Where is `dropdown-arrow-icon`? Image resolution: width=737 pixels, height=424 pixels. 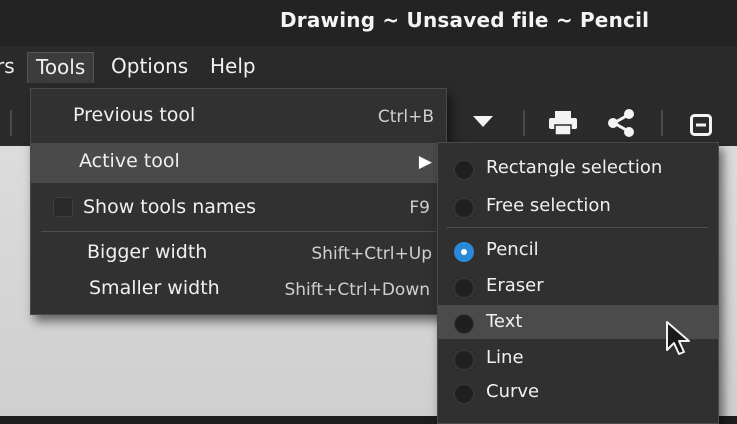 dropdown-arrow-icon is located at coordinates (483, 122).